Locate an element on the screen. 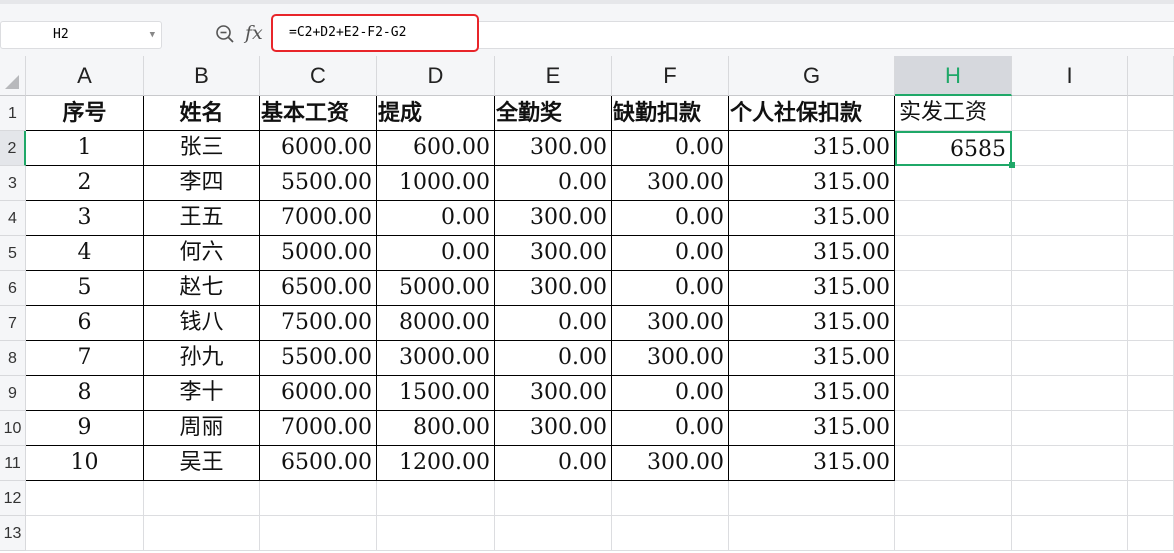 Image resolution: width=1174 pixels, height=553 pixels. header-cell: 全勤奖 is located at coordinates (553, 113).